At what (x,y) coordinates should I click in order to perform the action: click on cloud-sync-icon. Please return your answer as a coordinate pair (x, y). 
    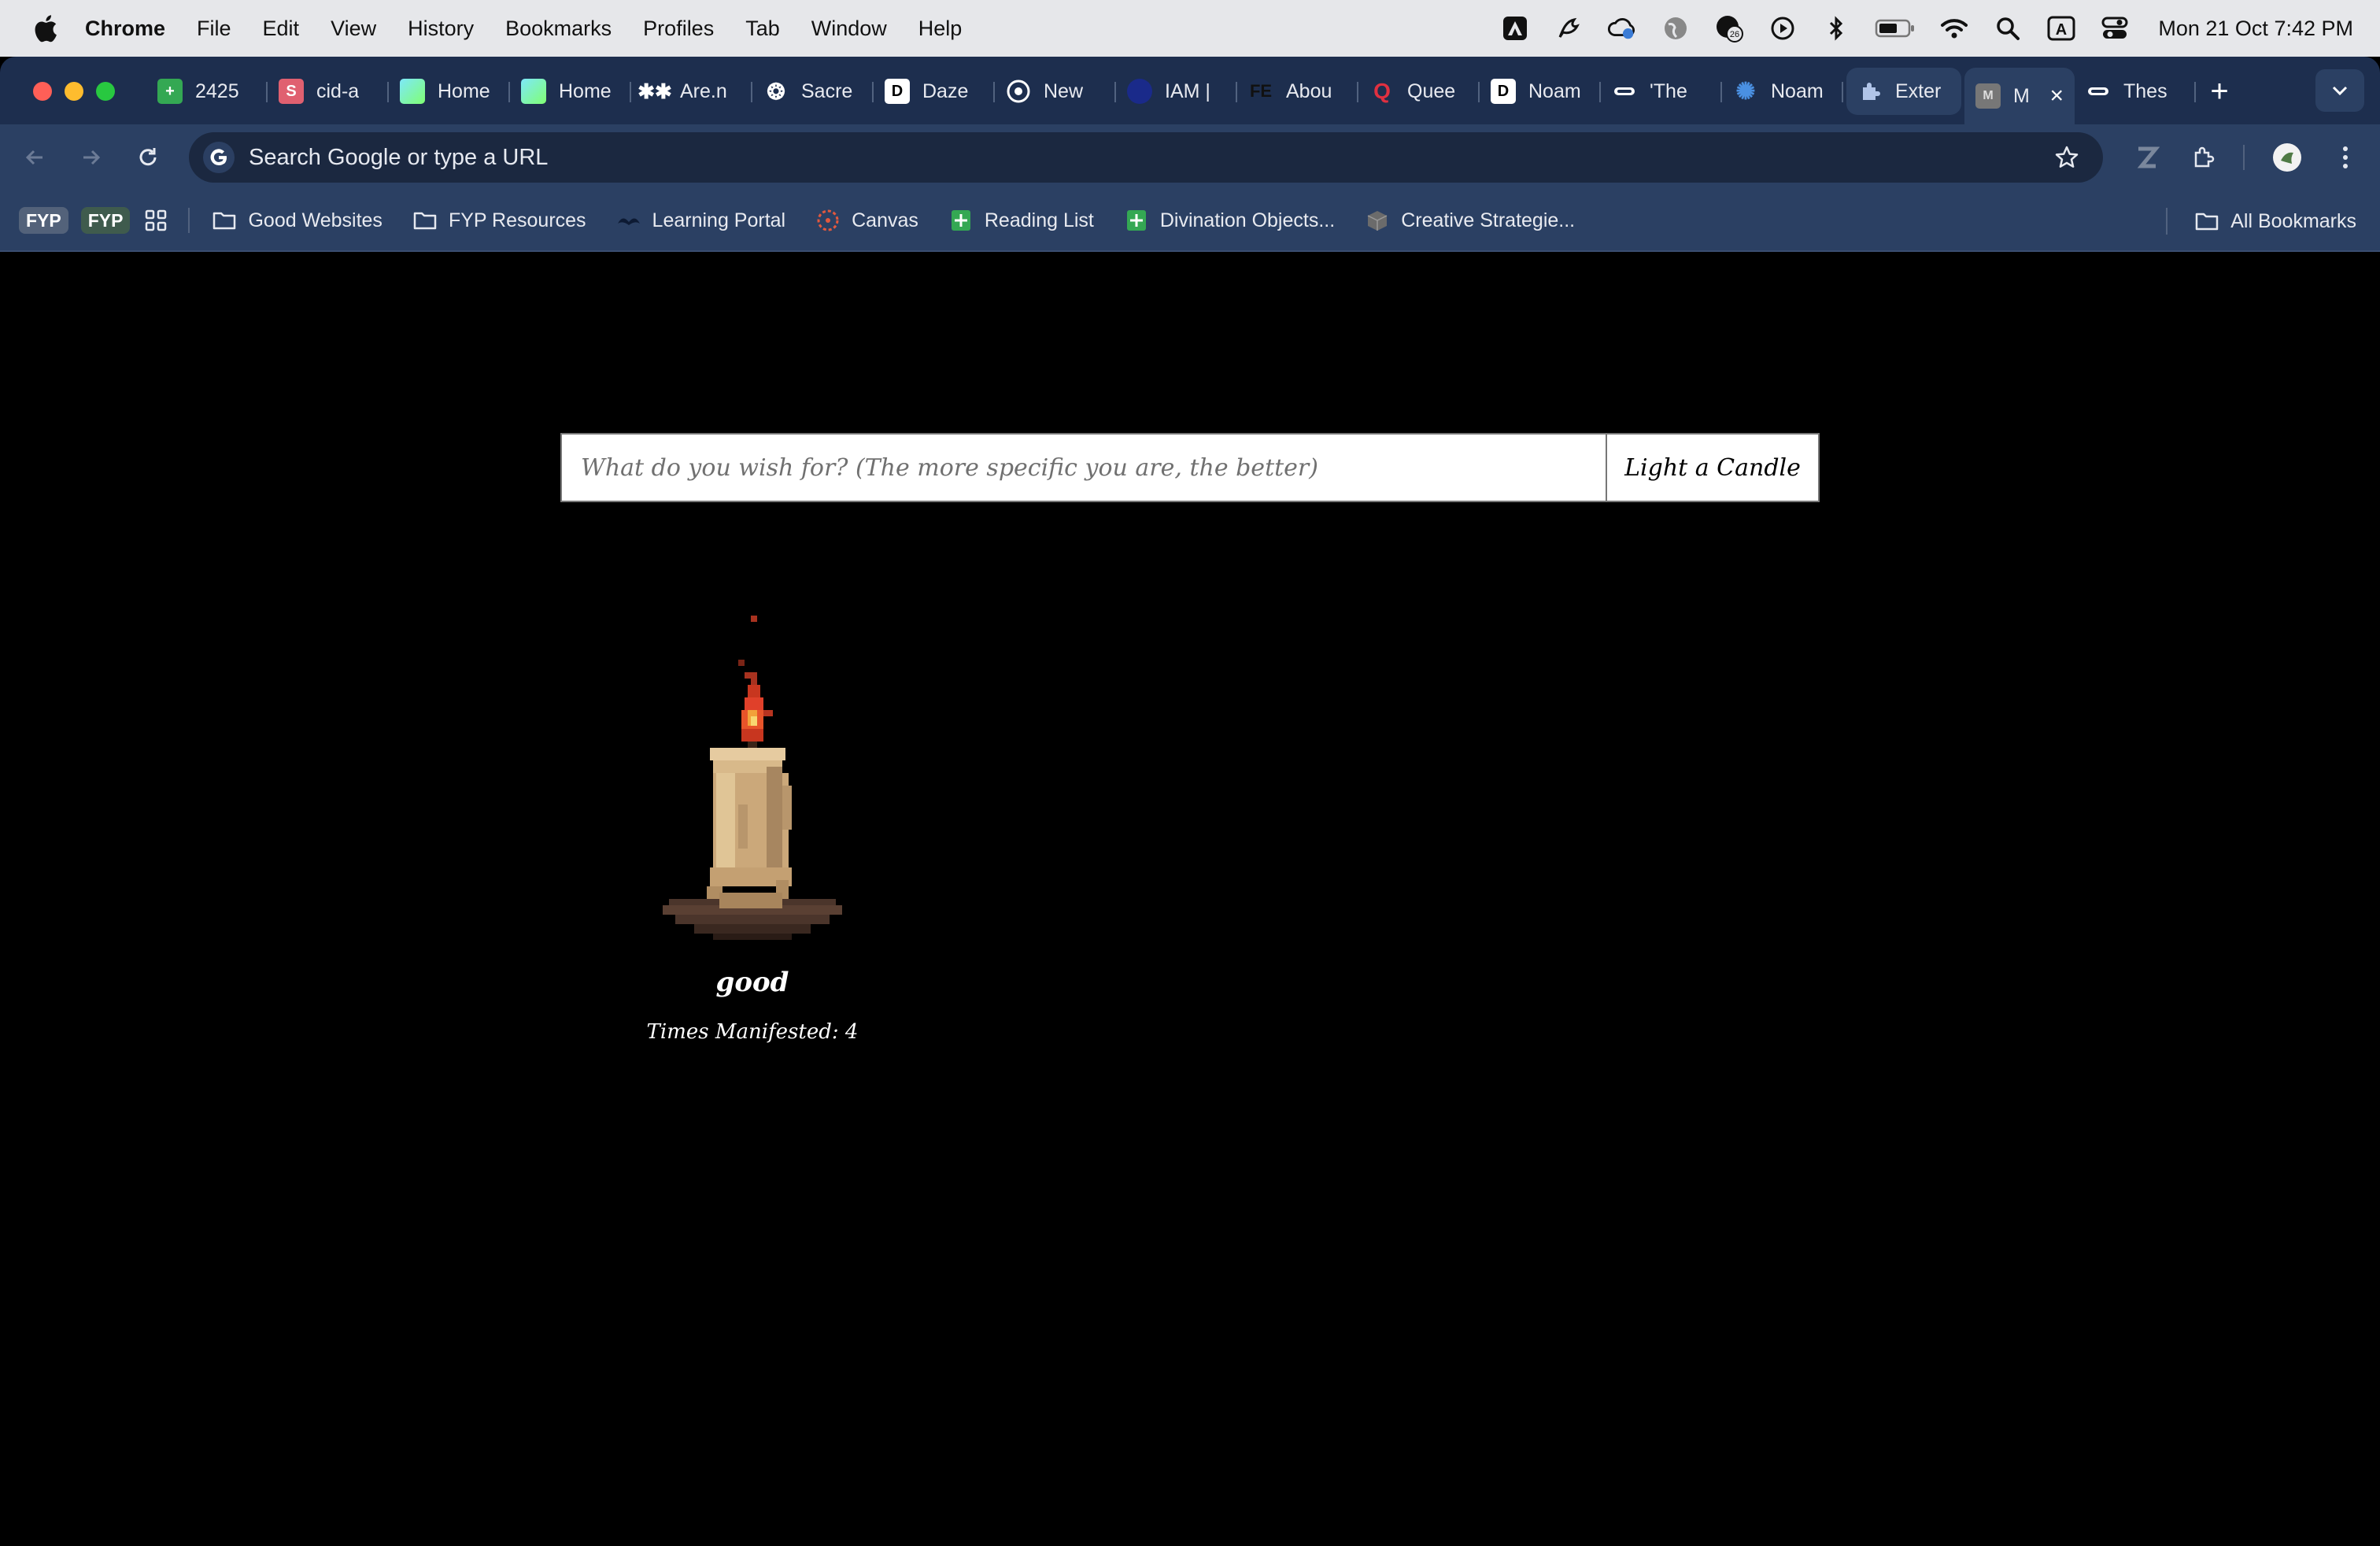
    Looking at the image, I should click on (1622, 28).